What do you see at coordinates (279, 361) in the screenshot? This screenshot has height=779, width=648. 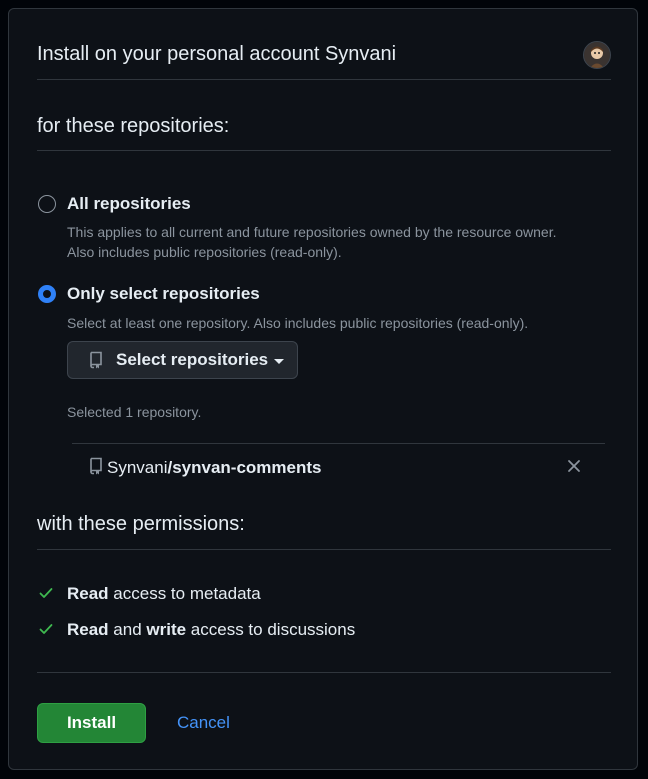 I see `caret-down-icon` at bounding box center [279, 361].